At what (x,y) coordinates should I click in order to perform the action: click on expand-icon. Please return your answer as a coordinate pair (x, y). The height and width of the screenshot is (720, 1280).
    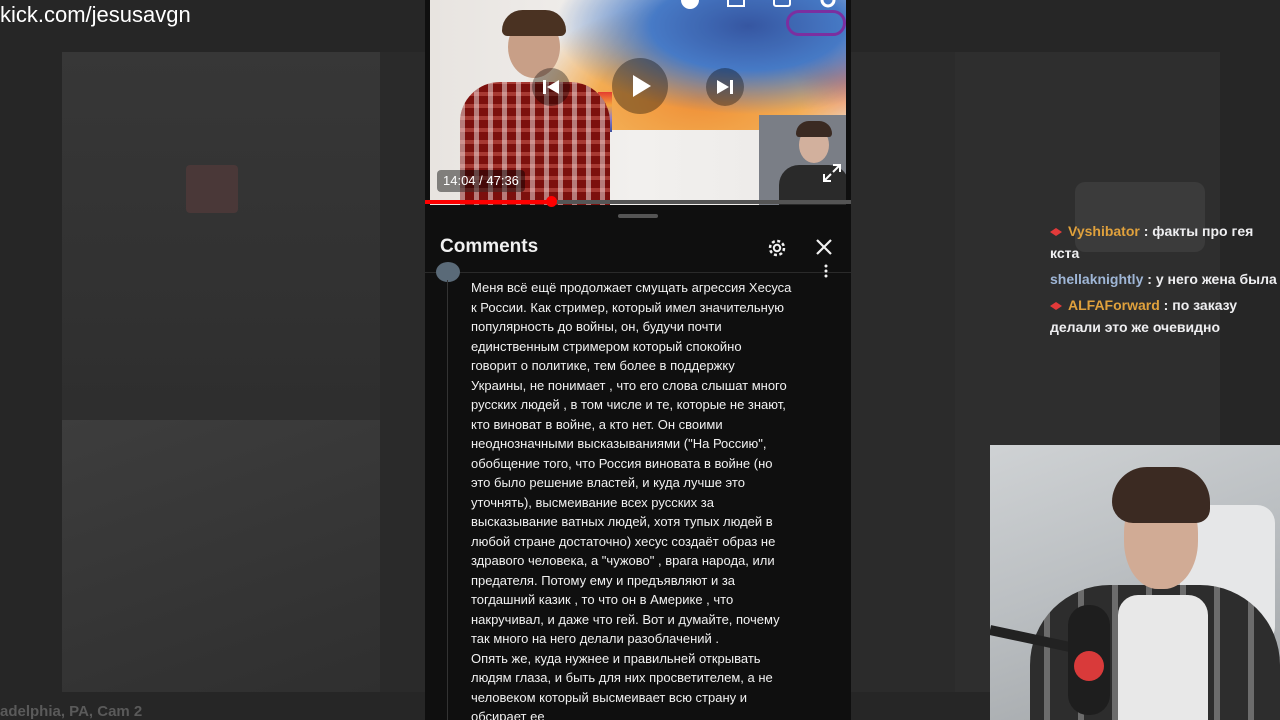
    Looking at the image, I should click on (832, 173).